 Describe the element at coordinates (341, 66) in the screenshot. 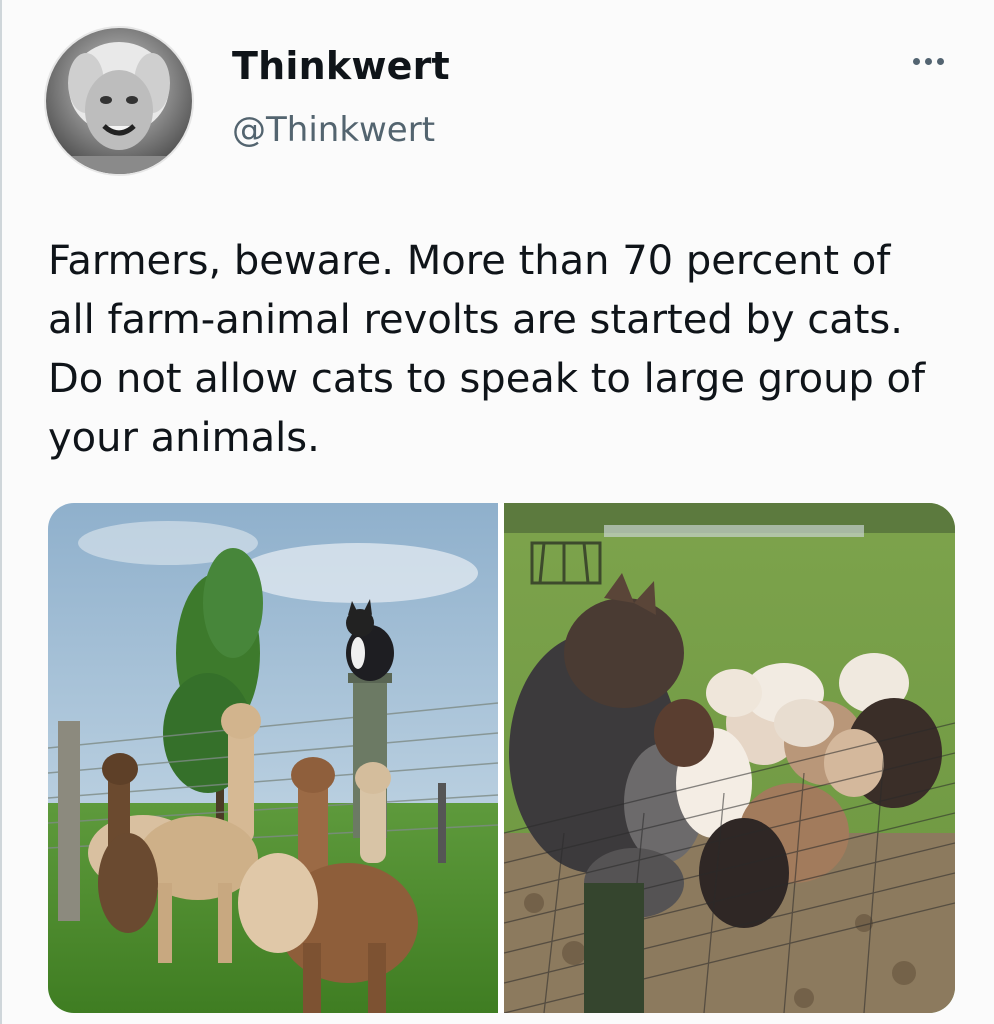

I see `author-display-name: Thinkwert` at that location.